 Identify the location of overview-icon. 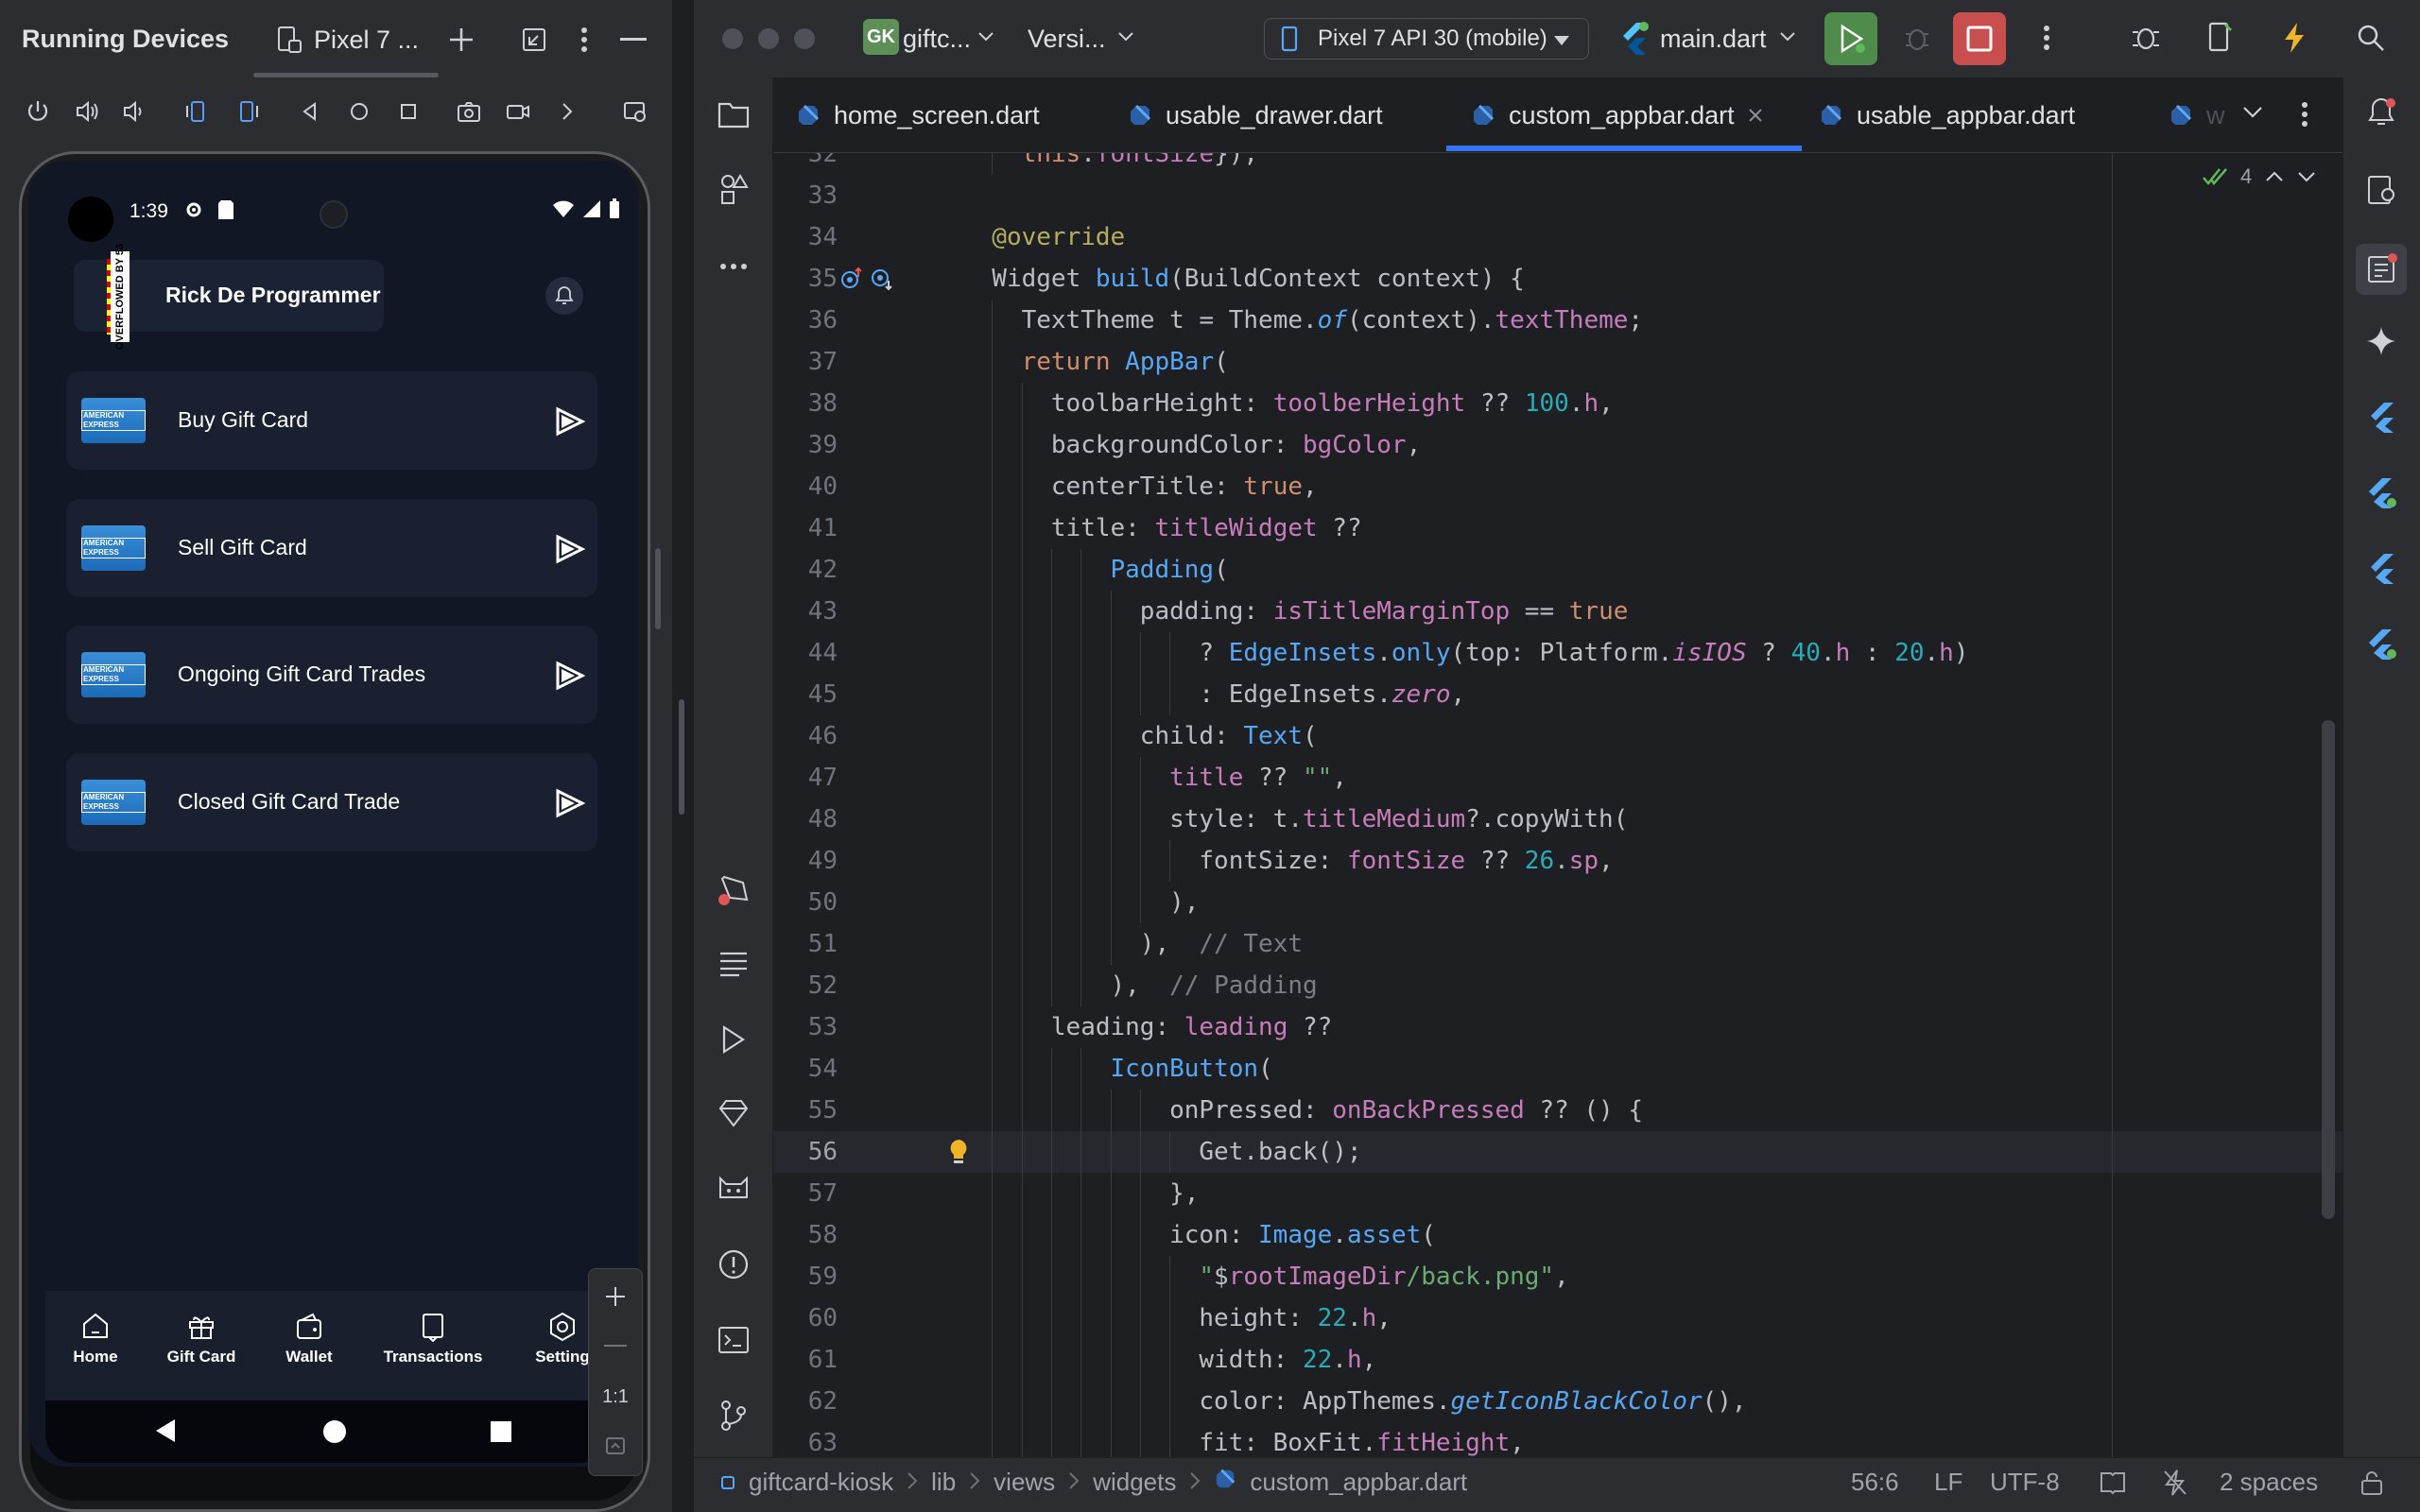
(408, 111).